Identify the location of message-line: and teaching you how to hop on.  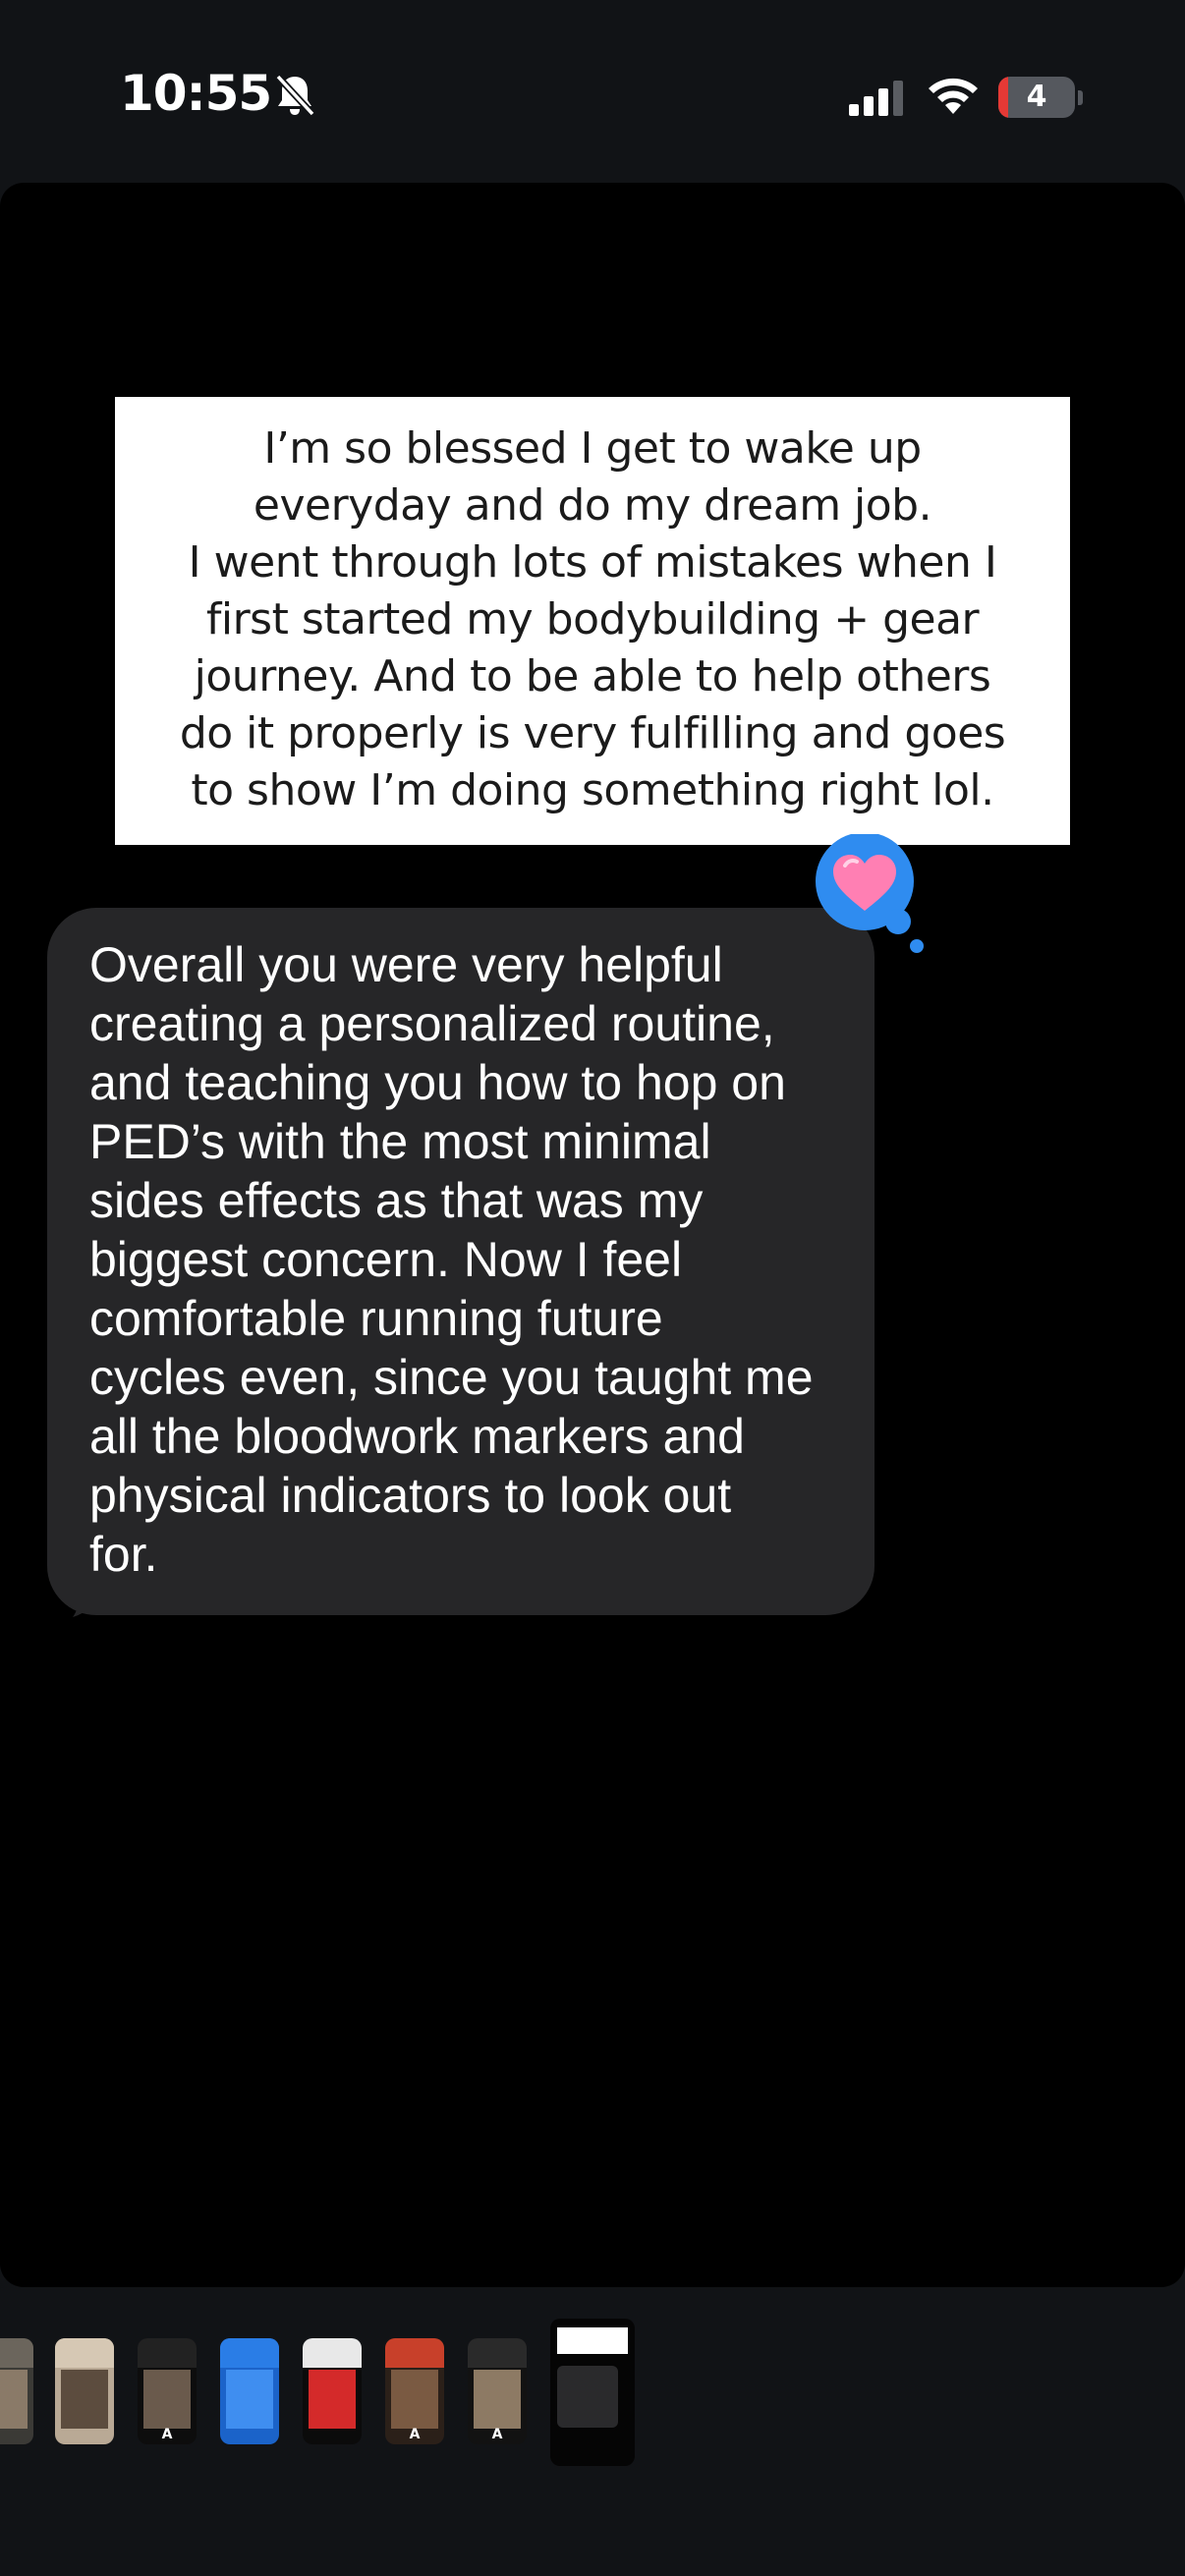
(438, 1082).